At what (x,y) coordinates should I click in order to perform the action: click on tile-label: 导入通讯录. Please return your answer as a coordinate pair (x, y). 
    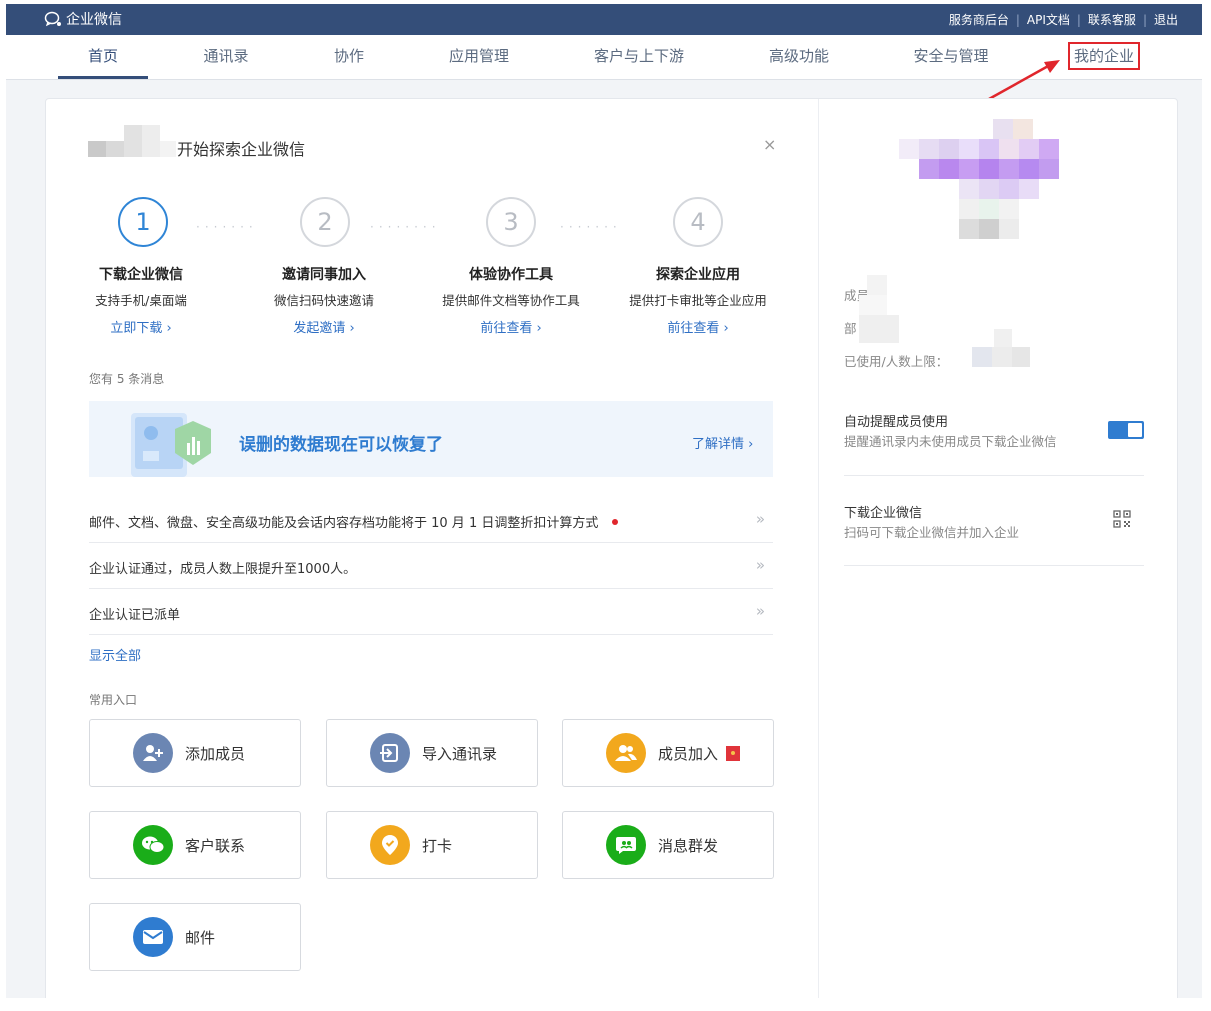
    Looking at the image, I should click on (460, 754).